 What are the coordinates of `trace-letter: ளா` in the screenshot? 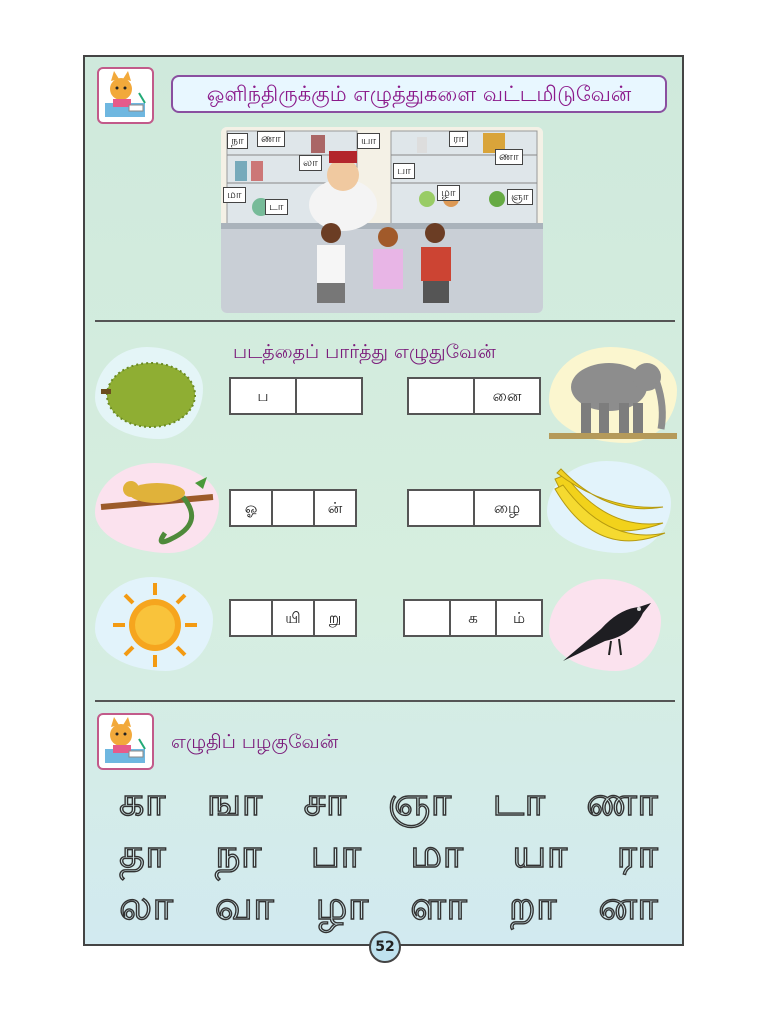 It's located at (438, 908).